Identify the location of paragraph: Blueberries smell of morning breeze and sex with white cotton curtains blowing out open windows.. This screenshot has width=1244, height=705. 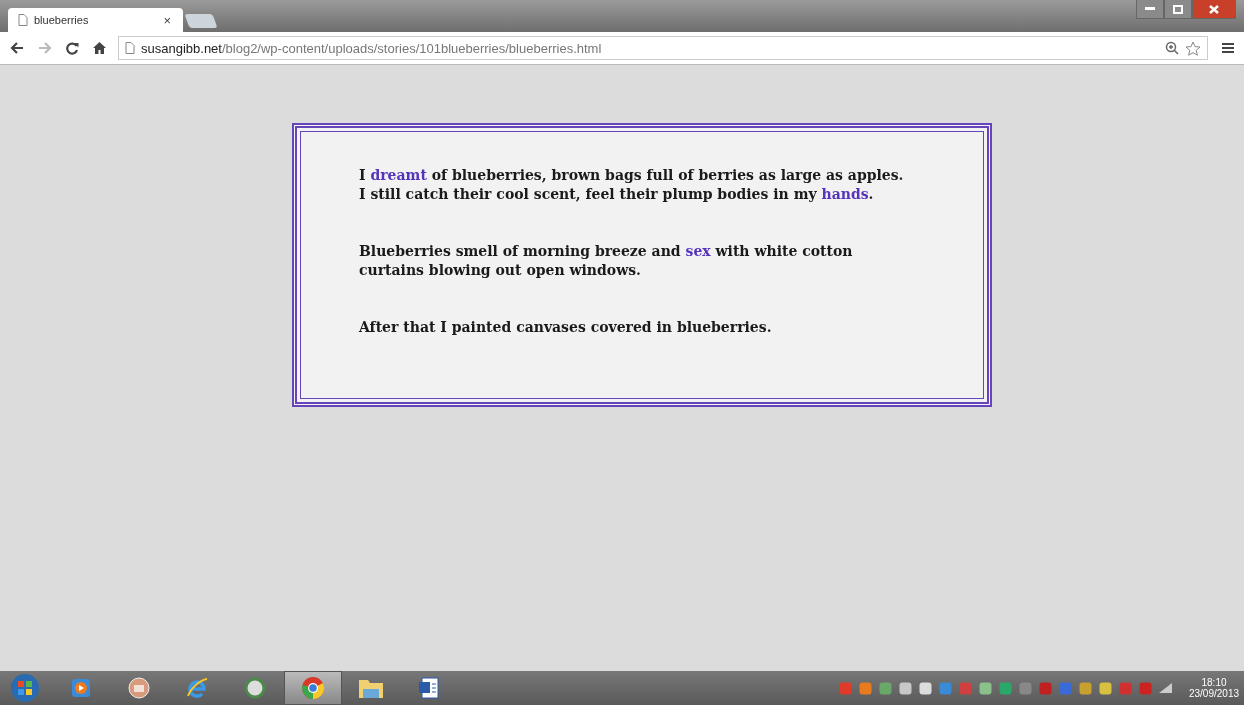
(606, 261).